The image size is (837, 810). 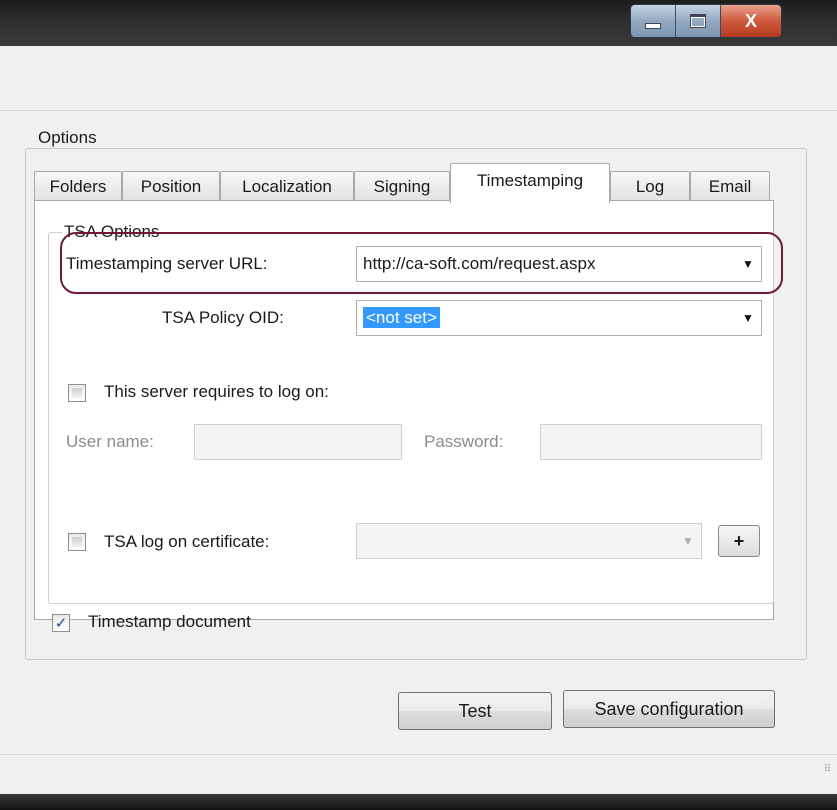 I want to click on certificate-label: TSA log on certificate:, so click(x=187, y=541).